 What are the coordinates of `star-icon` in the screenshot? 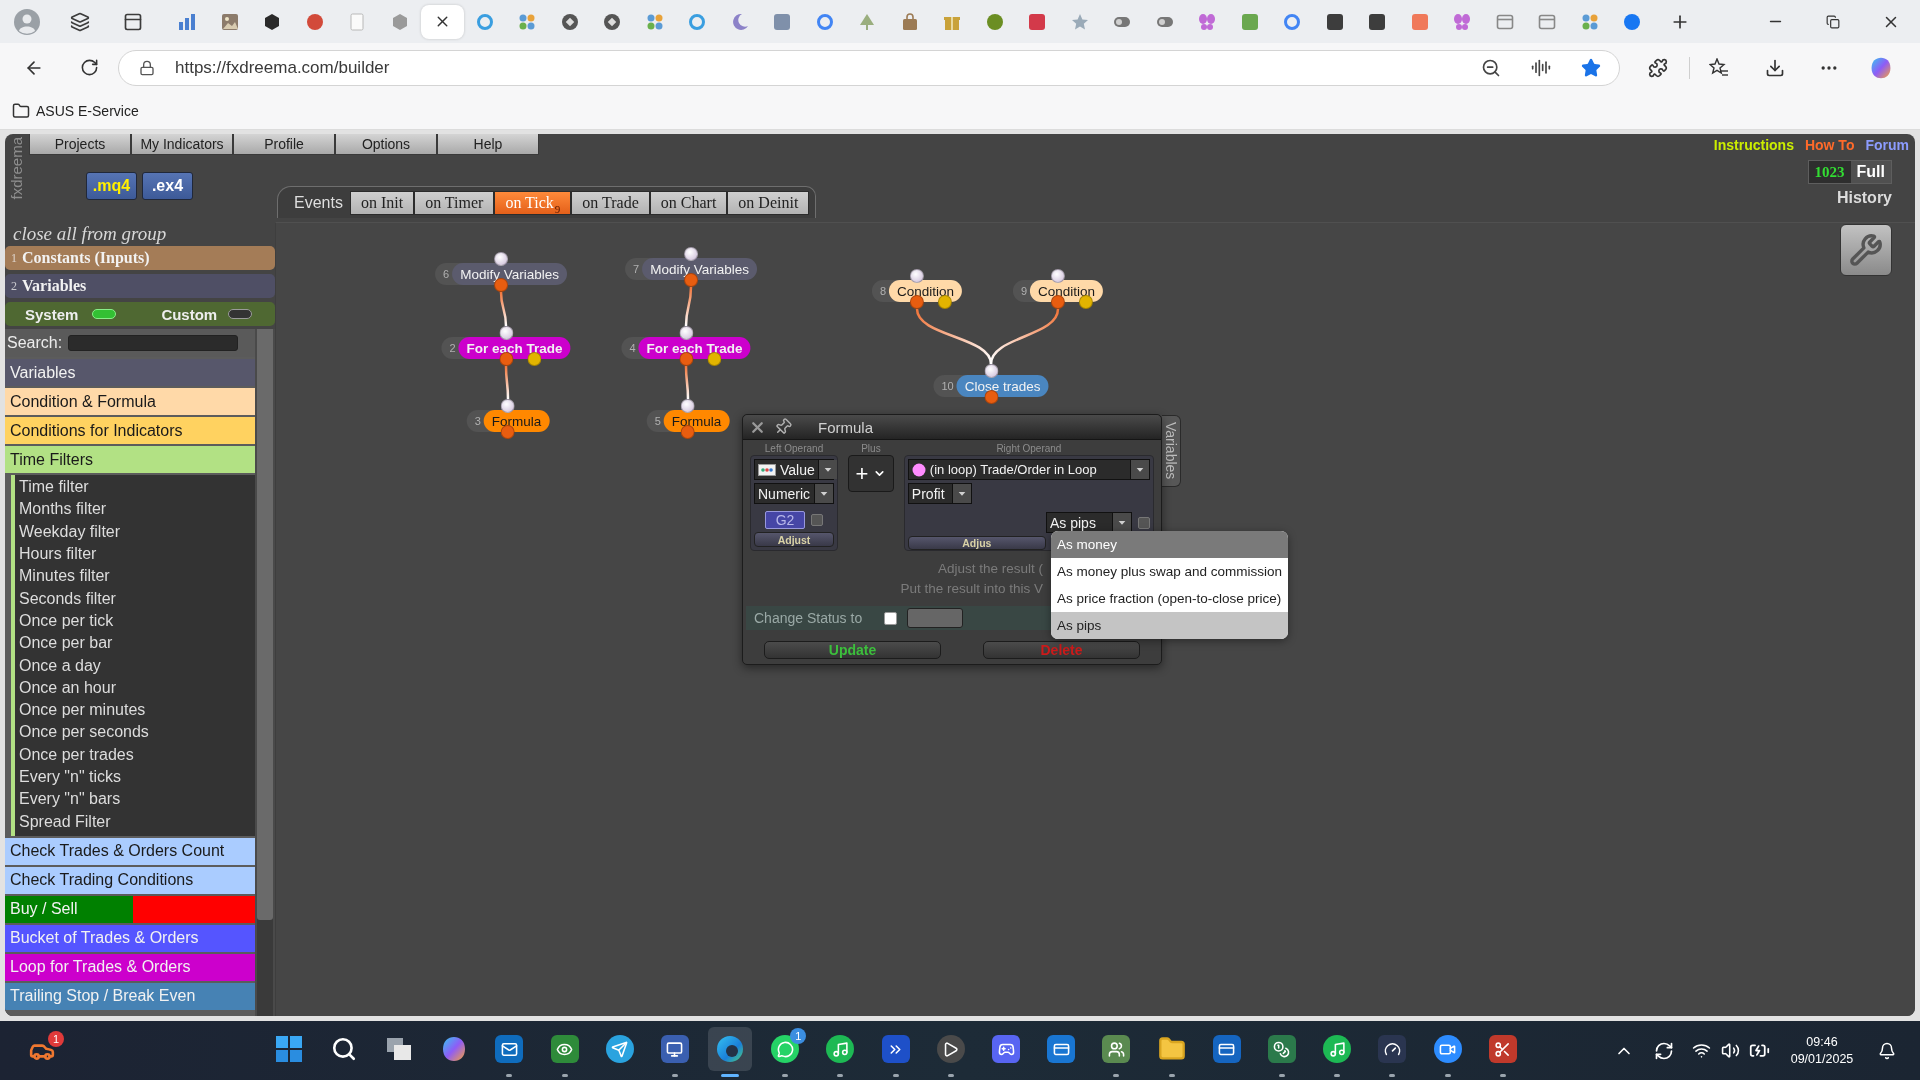 It's located at (1591, 67).